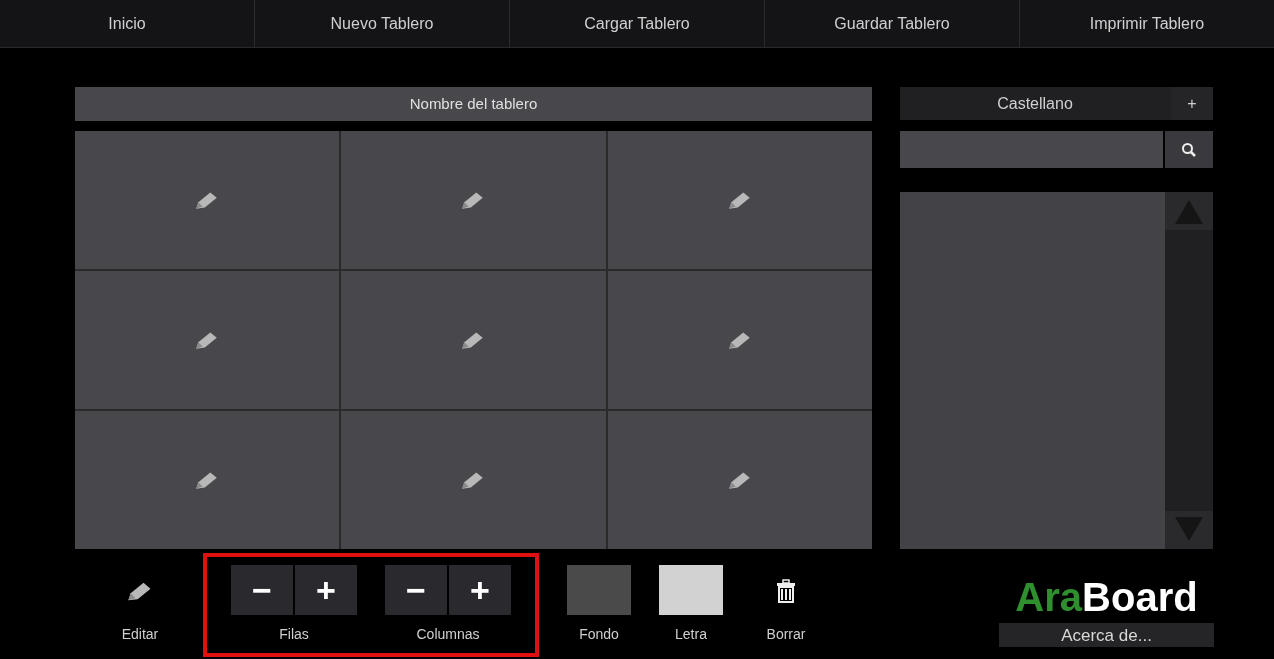 This screenshot has height=659, width=1274. I want to click on menu-item: Imprimir Tablero, so click(1147, 23).